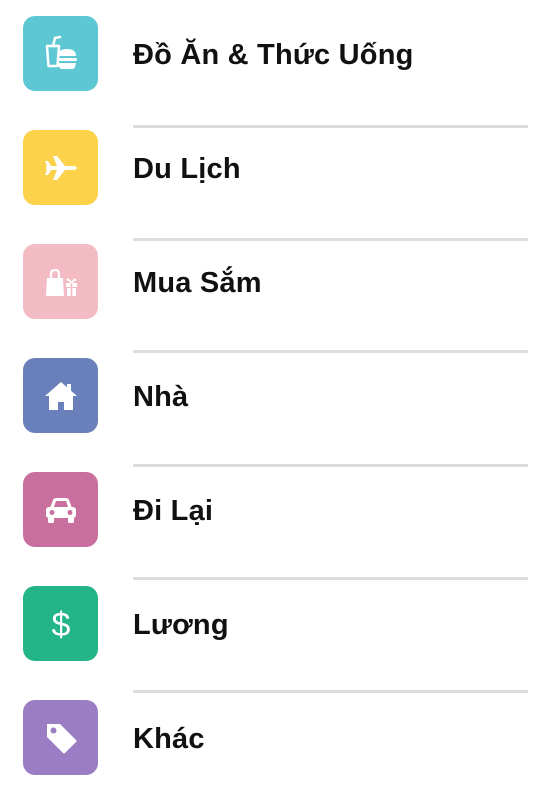  Describe the element at coordinates (187, 169) in the screenshot. I see `category-label: Du Lịch` at that location.